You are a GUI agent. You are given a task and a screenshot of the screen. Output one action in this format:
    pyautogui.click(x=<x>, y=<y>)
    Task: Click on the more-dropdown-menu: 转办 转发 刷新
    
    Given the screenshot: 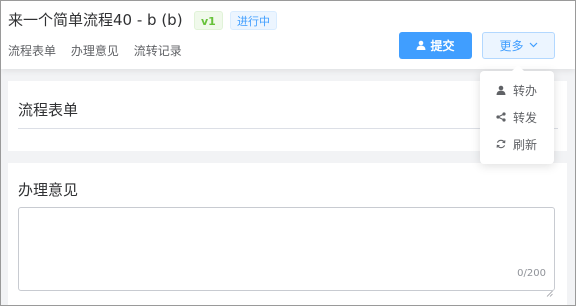 What is the action you would take?
    pyautogui.click(x=517, y=114)
    